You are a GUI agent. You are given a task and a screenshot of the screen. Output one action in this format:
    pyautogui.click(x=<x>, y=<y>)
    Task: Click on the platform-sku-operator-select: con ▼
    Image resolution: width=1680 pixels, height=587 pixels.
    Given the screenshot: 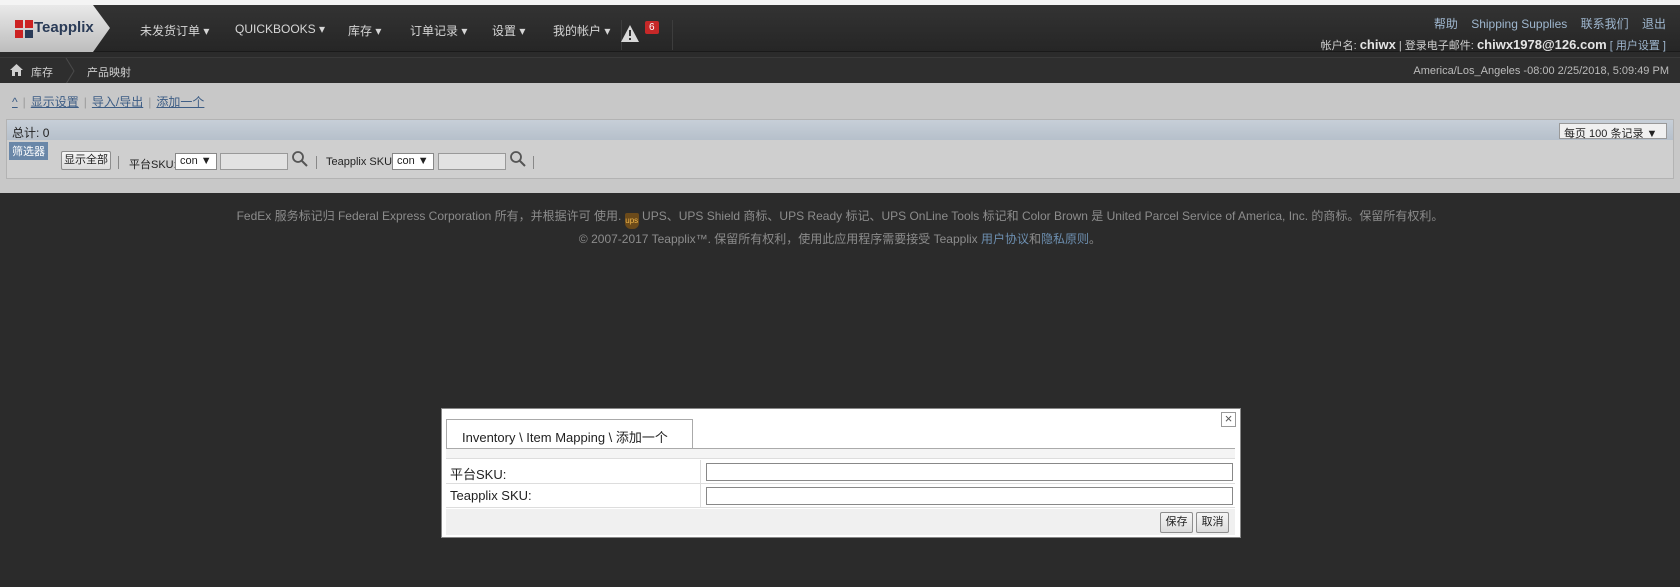 What is the action you would take?
    pyautogui.click(x=196, y=161)
    